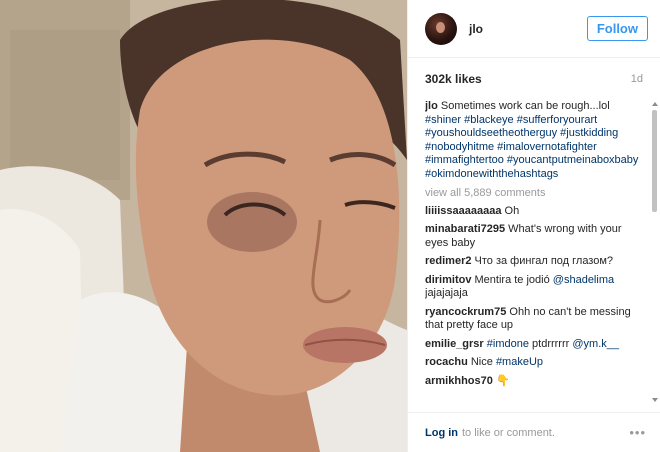  Describe the element at coordinates (654, 252) in the screenshot. I see `comments-scrollbar` at that location.